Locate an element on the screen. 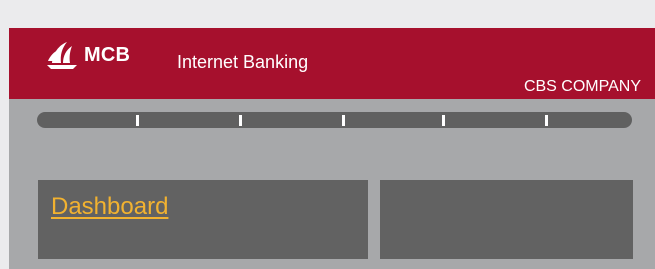  mcb-logo: MCB is located at coordinates (86, 55).